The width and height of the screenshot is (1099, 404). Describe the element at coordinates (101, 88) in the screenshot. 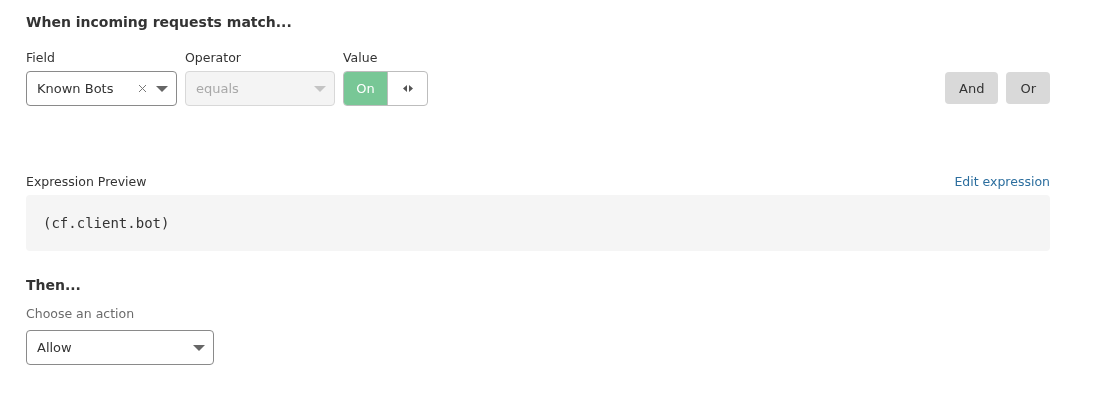

I see `field-select: Known Bots` at that location.